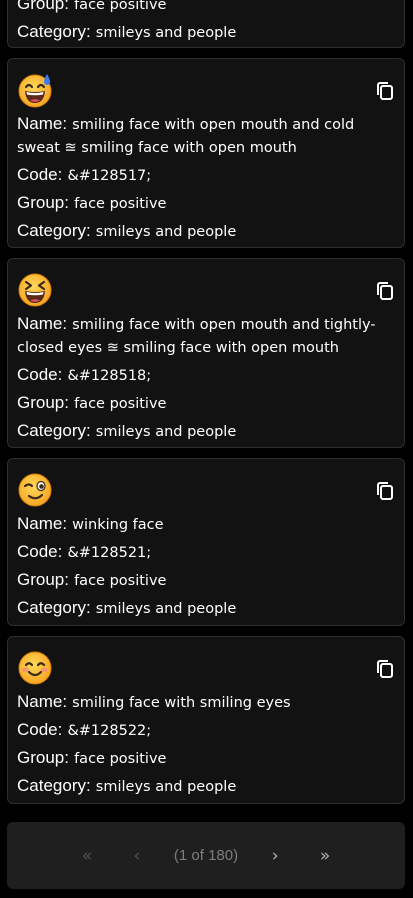  I want to click on code-row: Code: &#128521;, so click(206, 552).